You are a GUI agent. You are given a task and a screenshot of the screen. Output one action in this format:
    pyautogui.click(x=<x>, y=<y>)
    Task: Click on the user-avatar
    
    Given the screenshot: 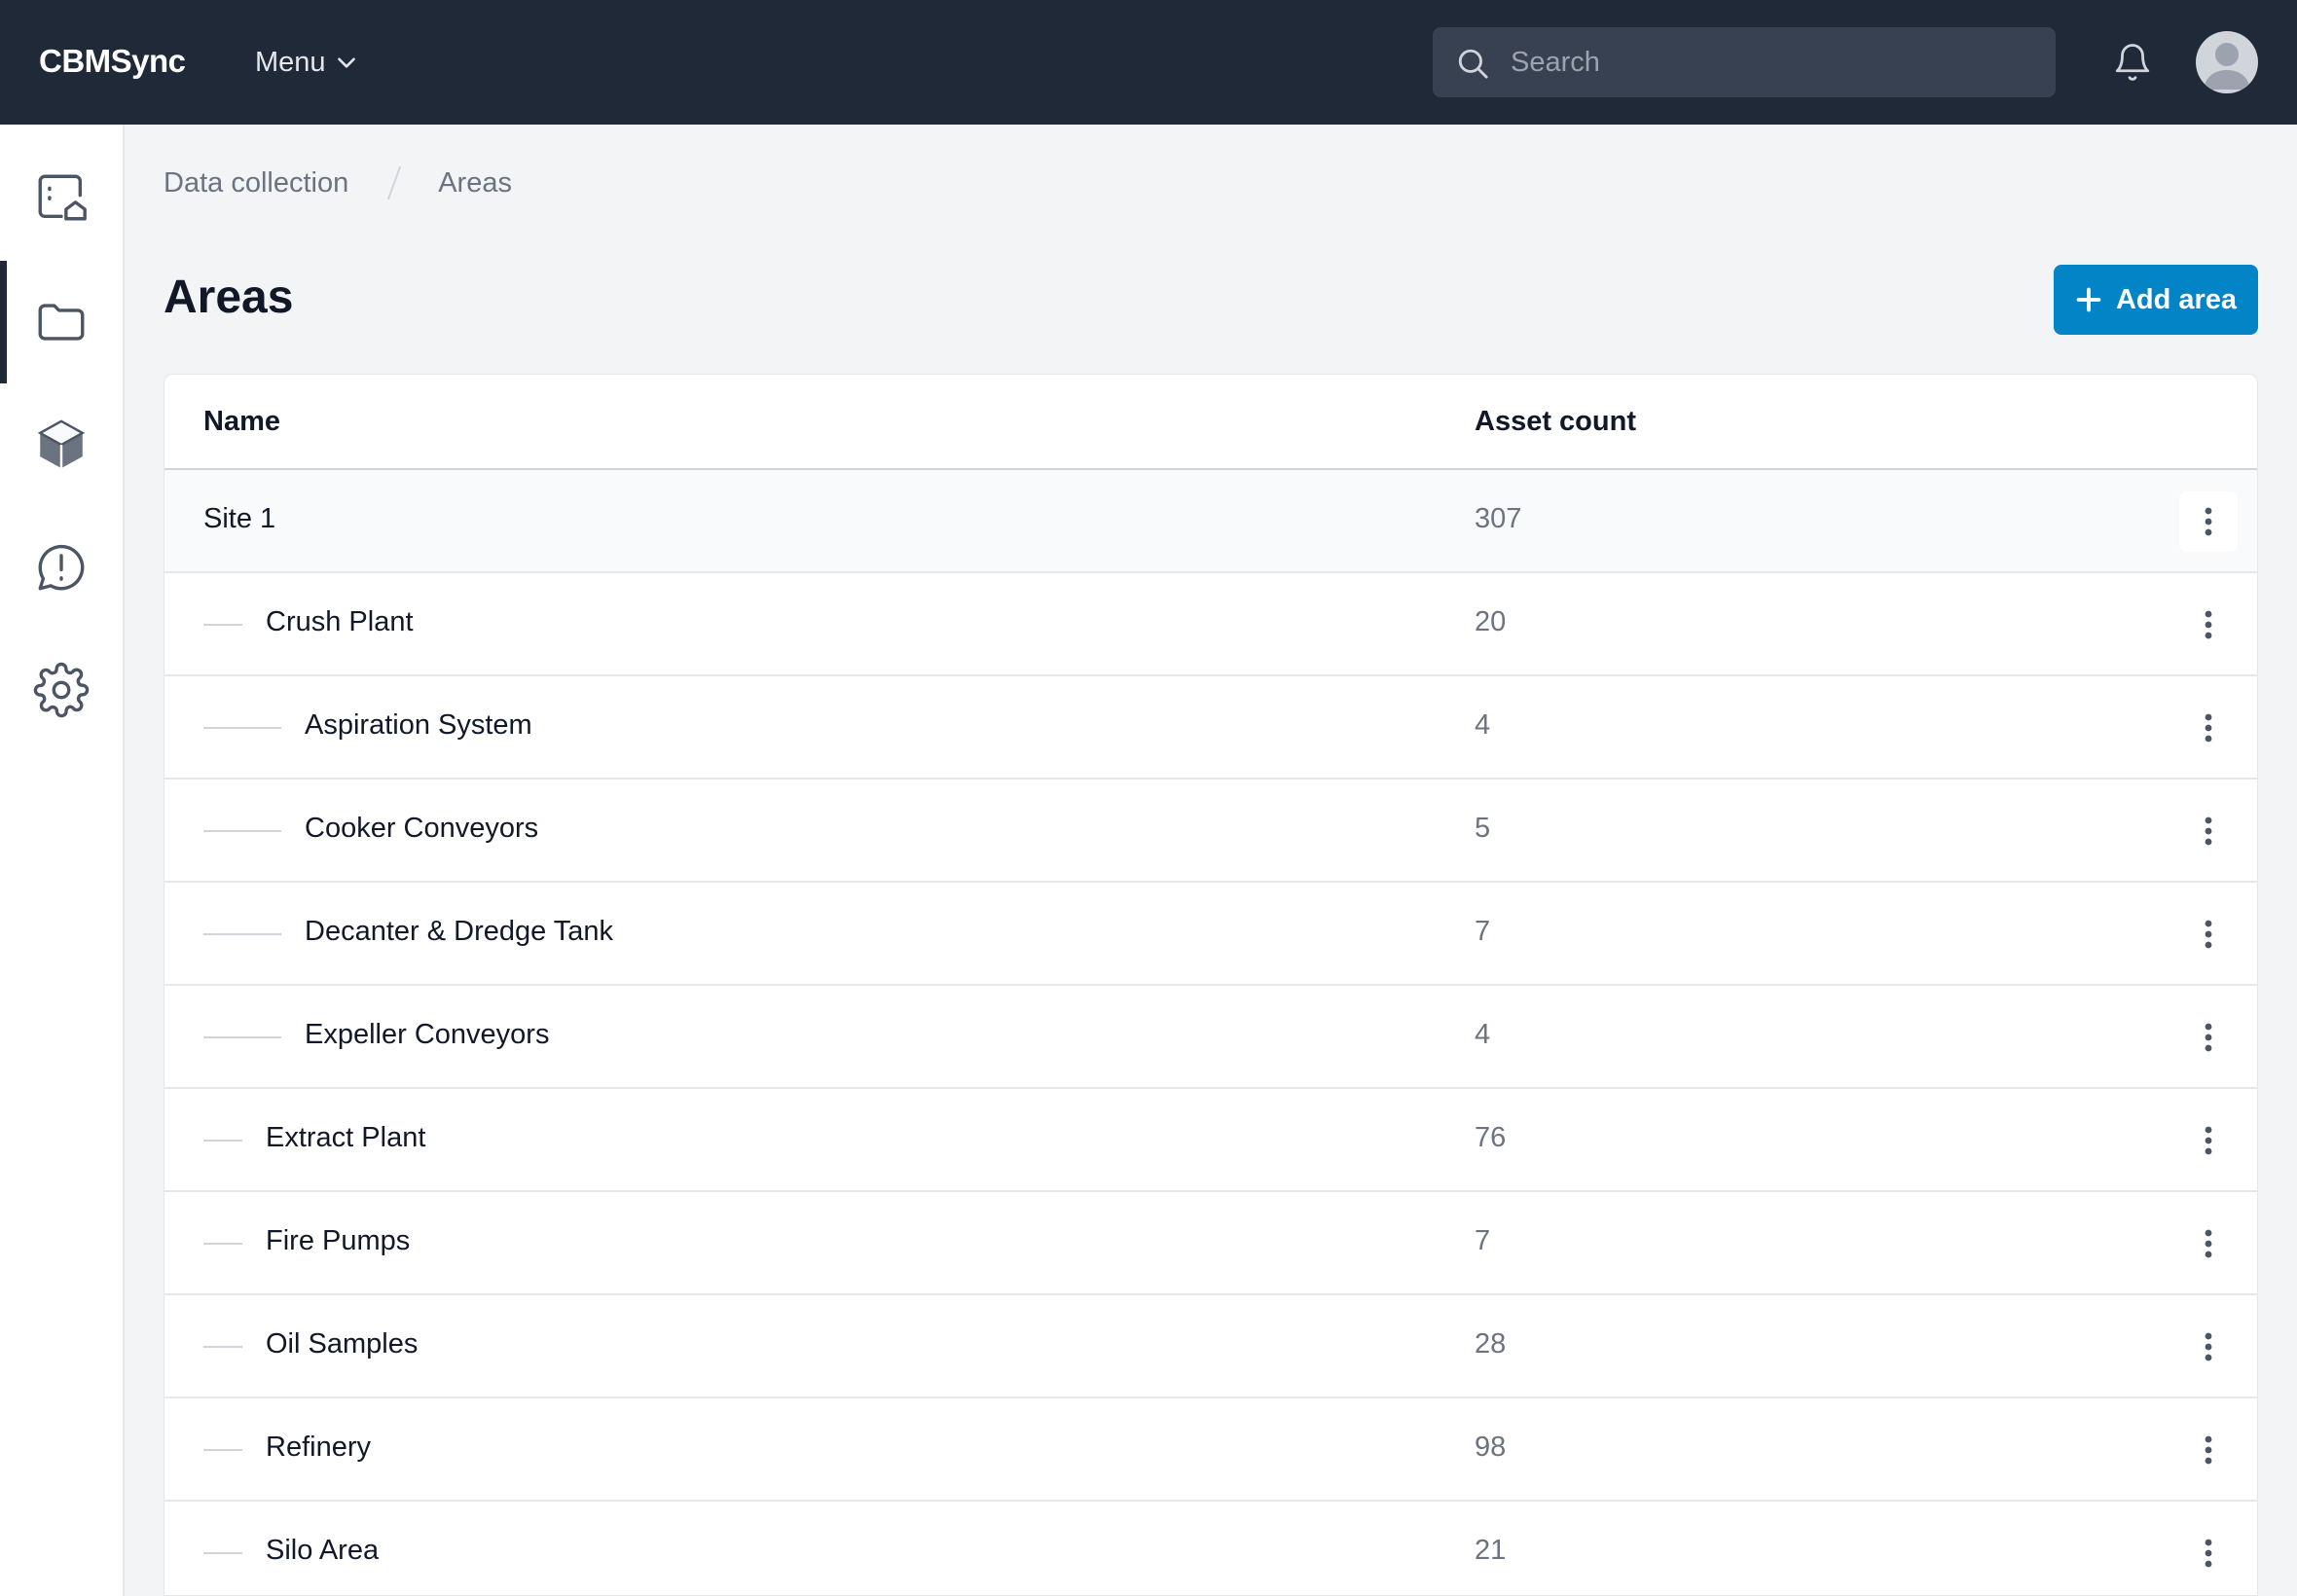 What is the action you would take?
    pyautogui.click(x=2227, y=62)
    